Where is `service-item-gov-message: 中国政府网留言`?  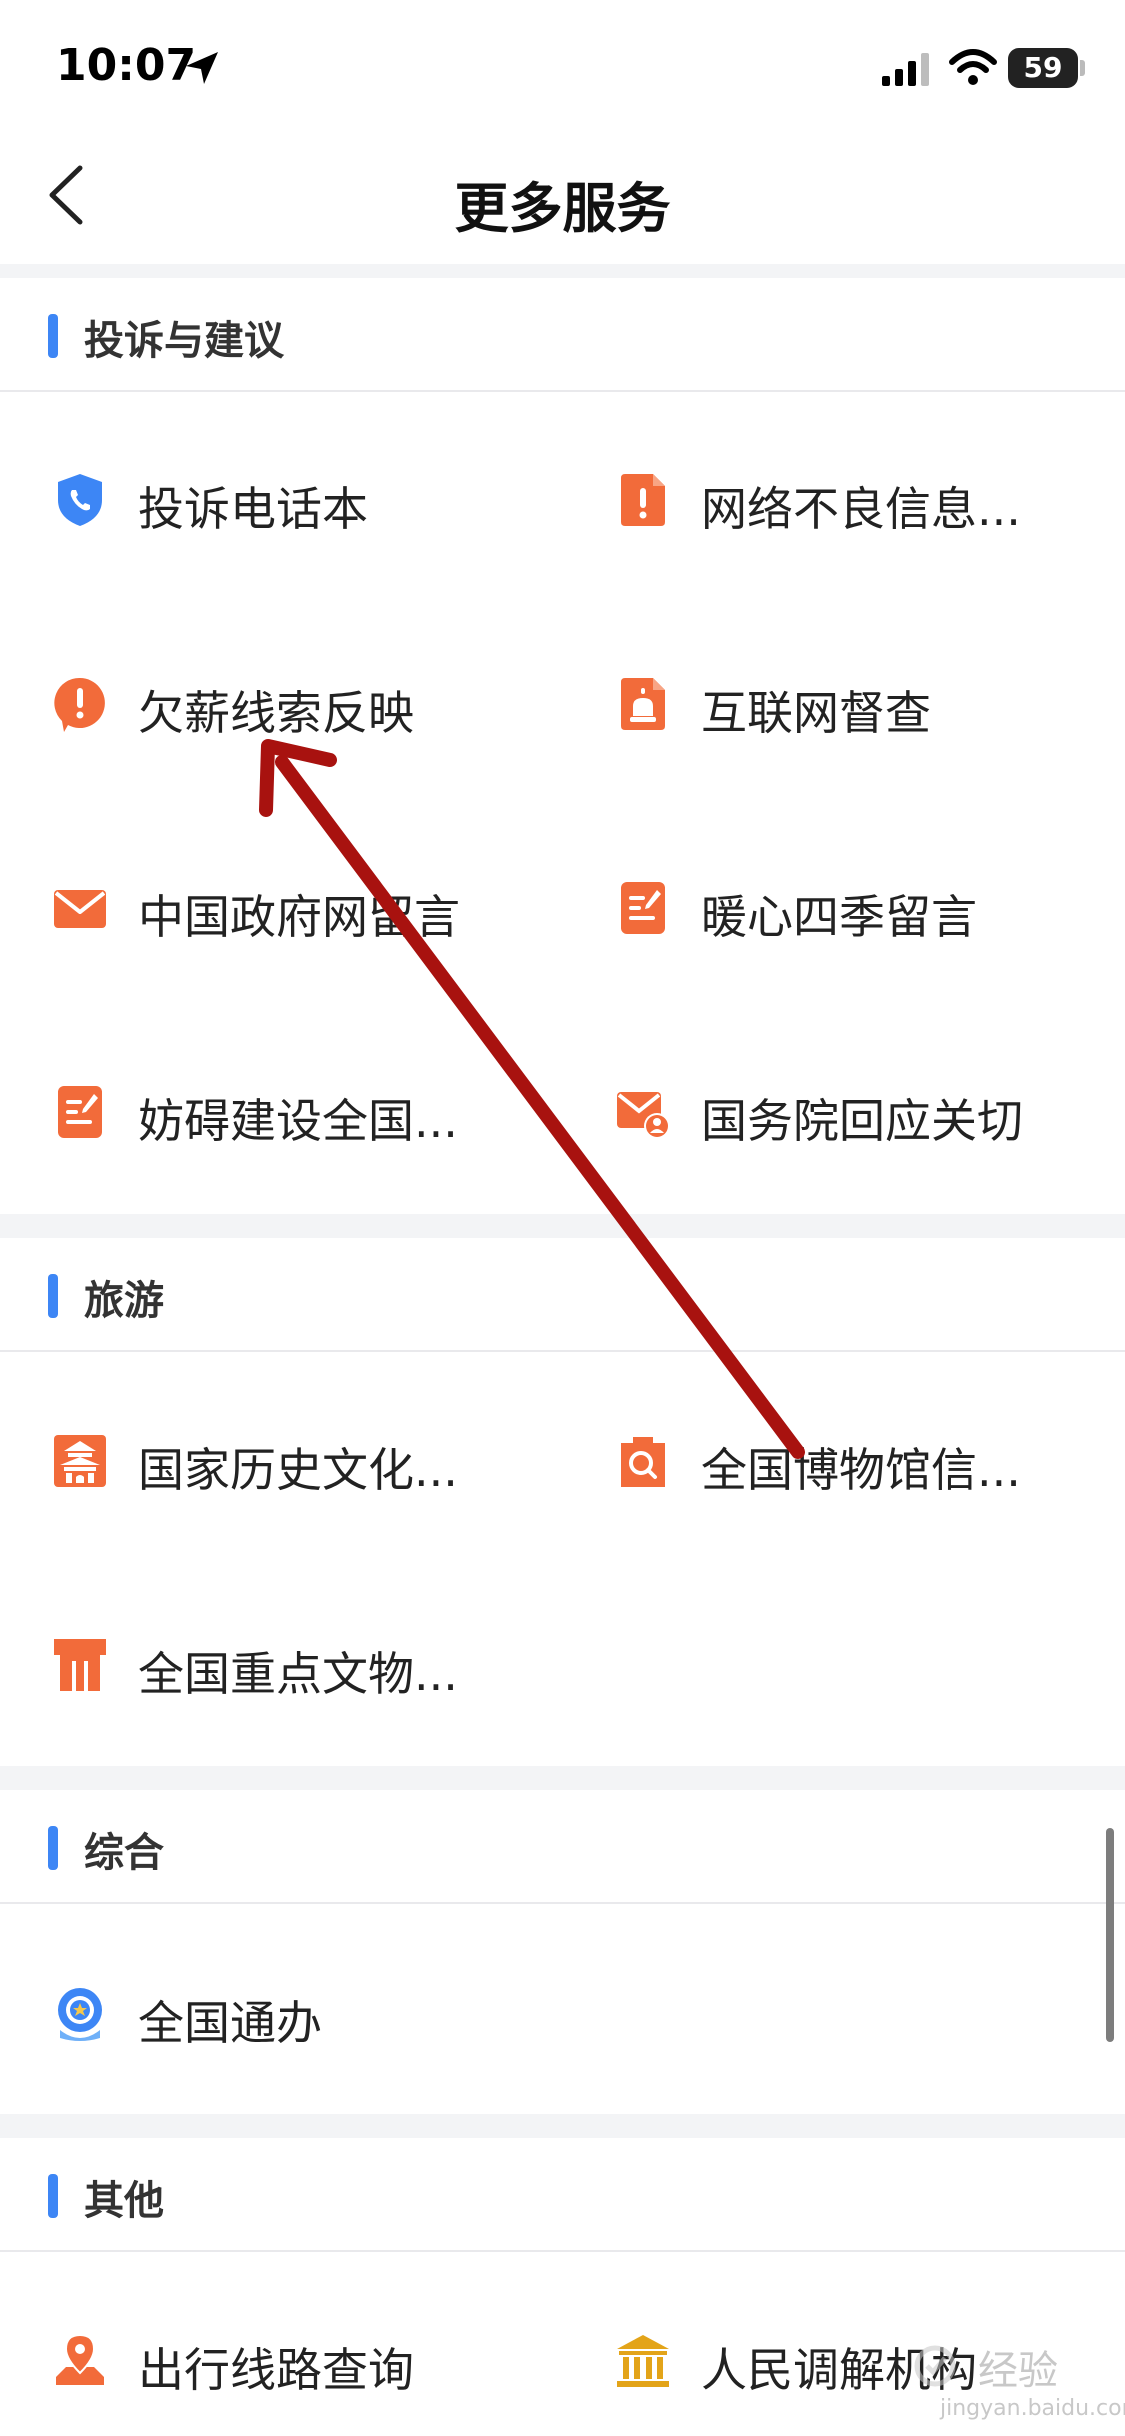
service-item-gov-message: 中国政府网留言 is located at coordinates (312, 908).